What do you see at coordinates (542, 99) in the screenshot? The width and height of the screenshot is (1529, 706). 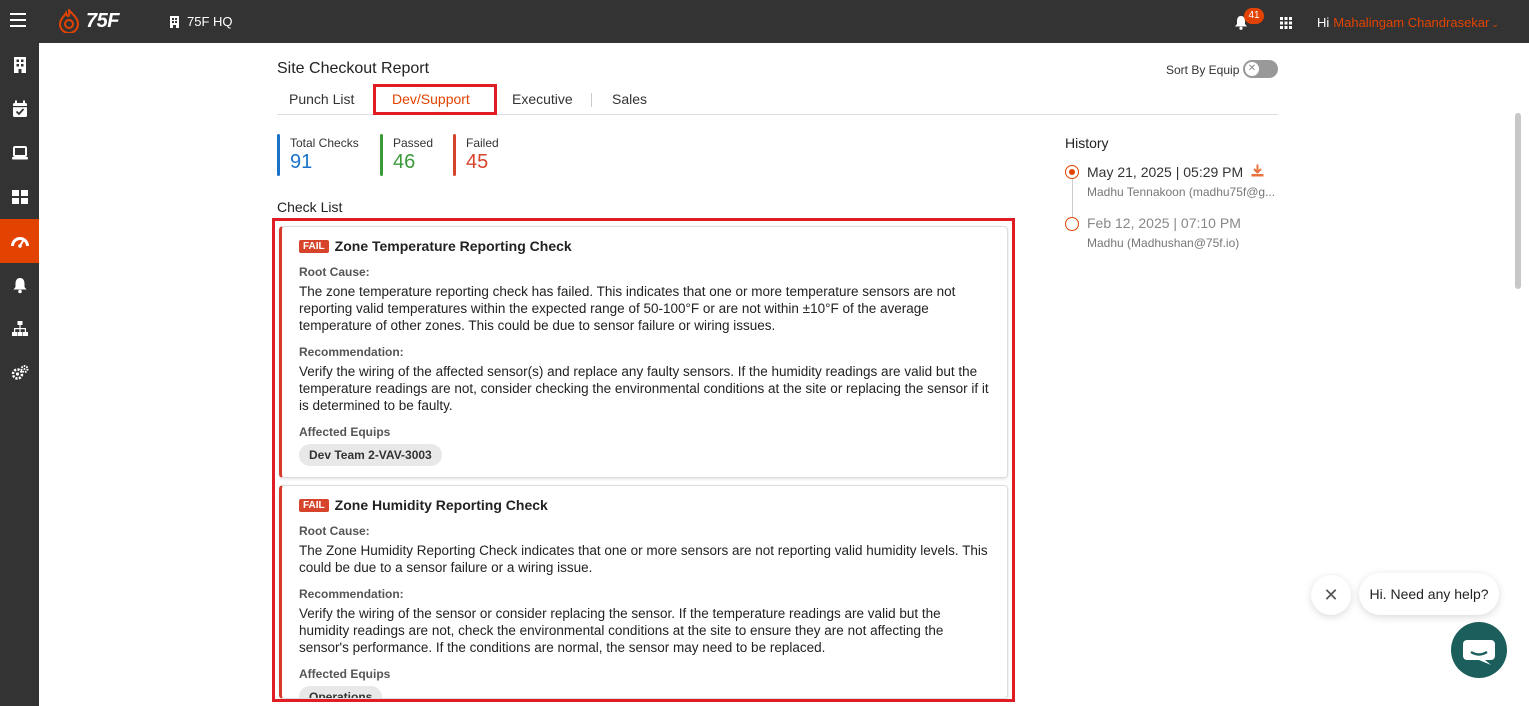 I see `tab-executive: Executive` at bounding box center [542, 99].